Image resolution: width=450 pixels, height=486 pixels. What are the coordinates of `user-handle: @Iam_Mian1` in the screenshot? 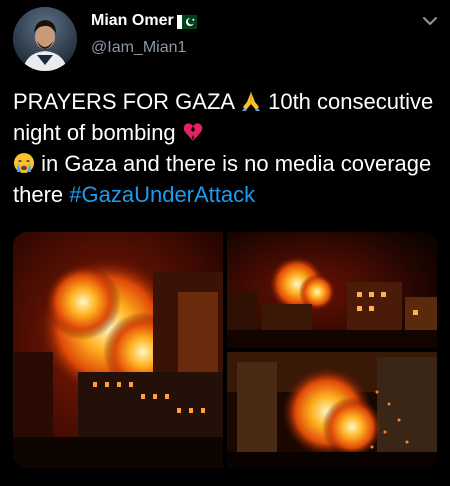 It's located at (138, 48).